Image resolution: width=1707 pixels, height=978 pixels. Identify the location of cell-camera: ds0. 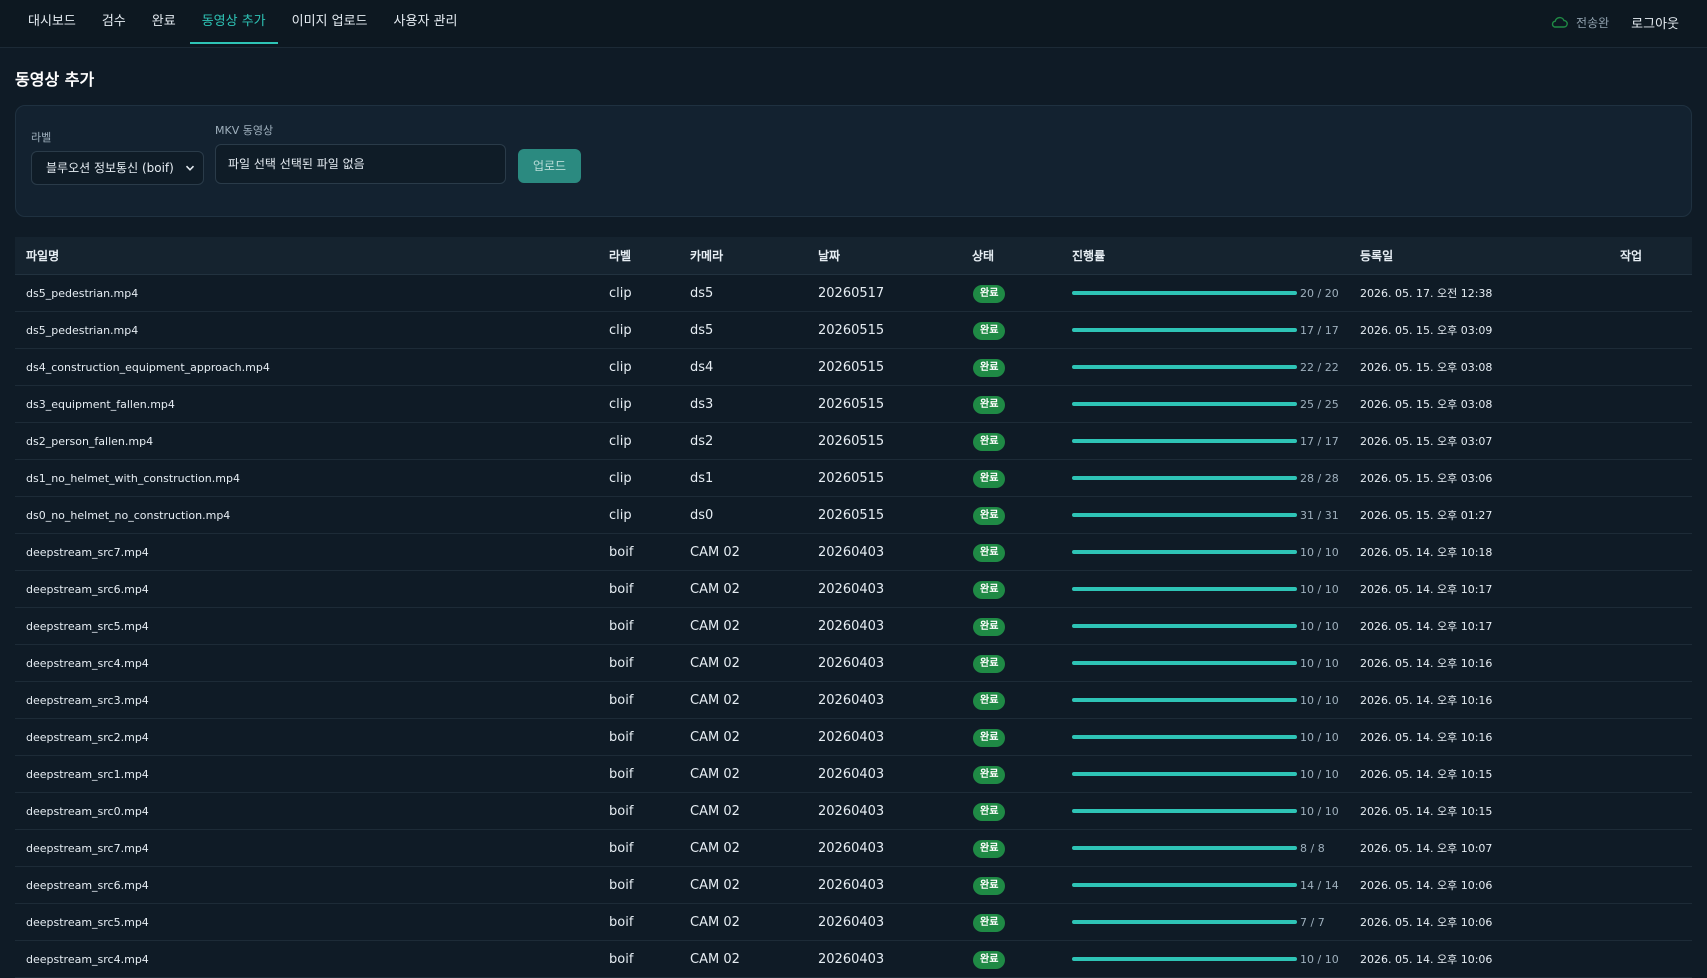
(702, 515).